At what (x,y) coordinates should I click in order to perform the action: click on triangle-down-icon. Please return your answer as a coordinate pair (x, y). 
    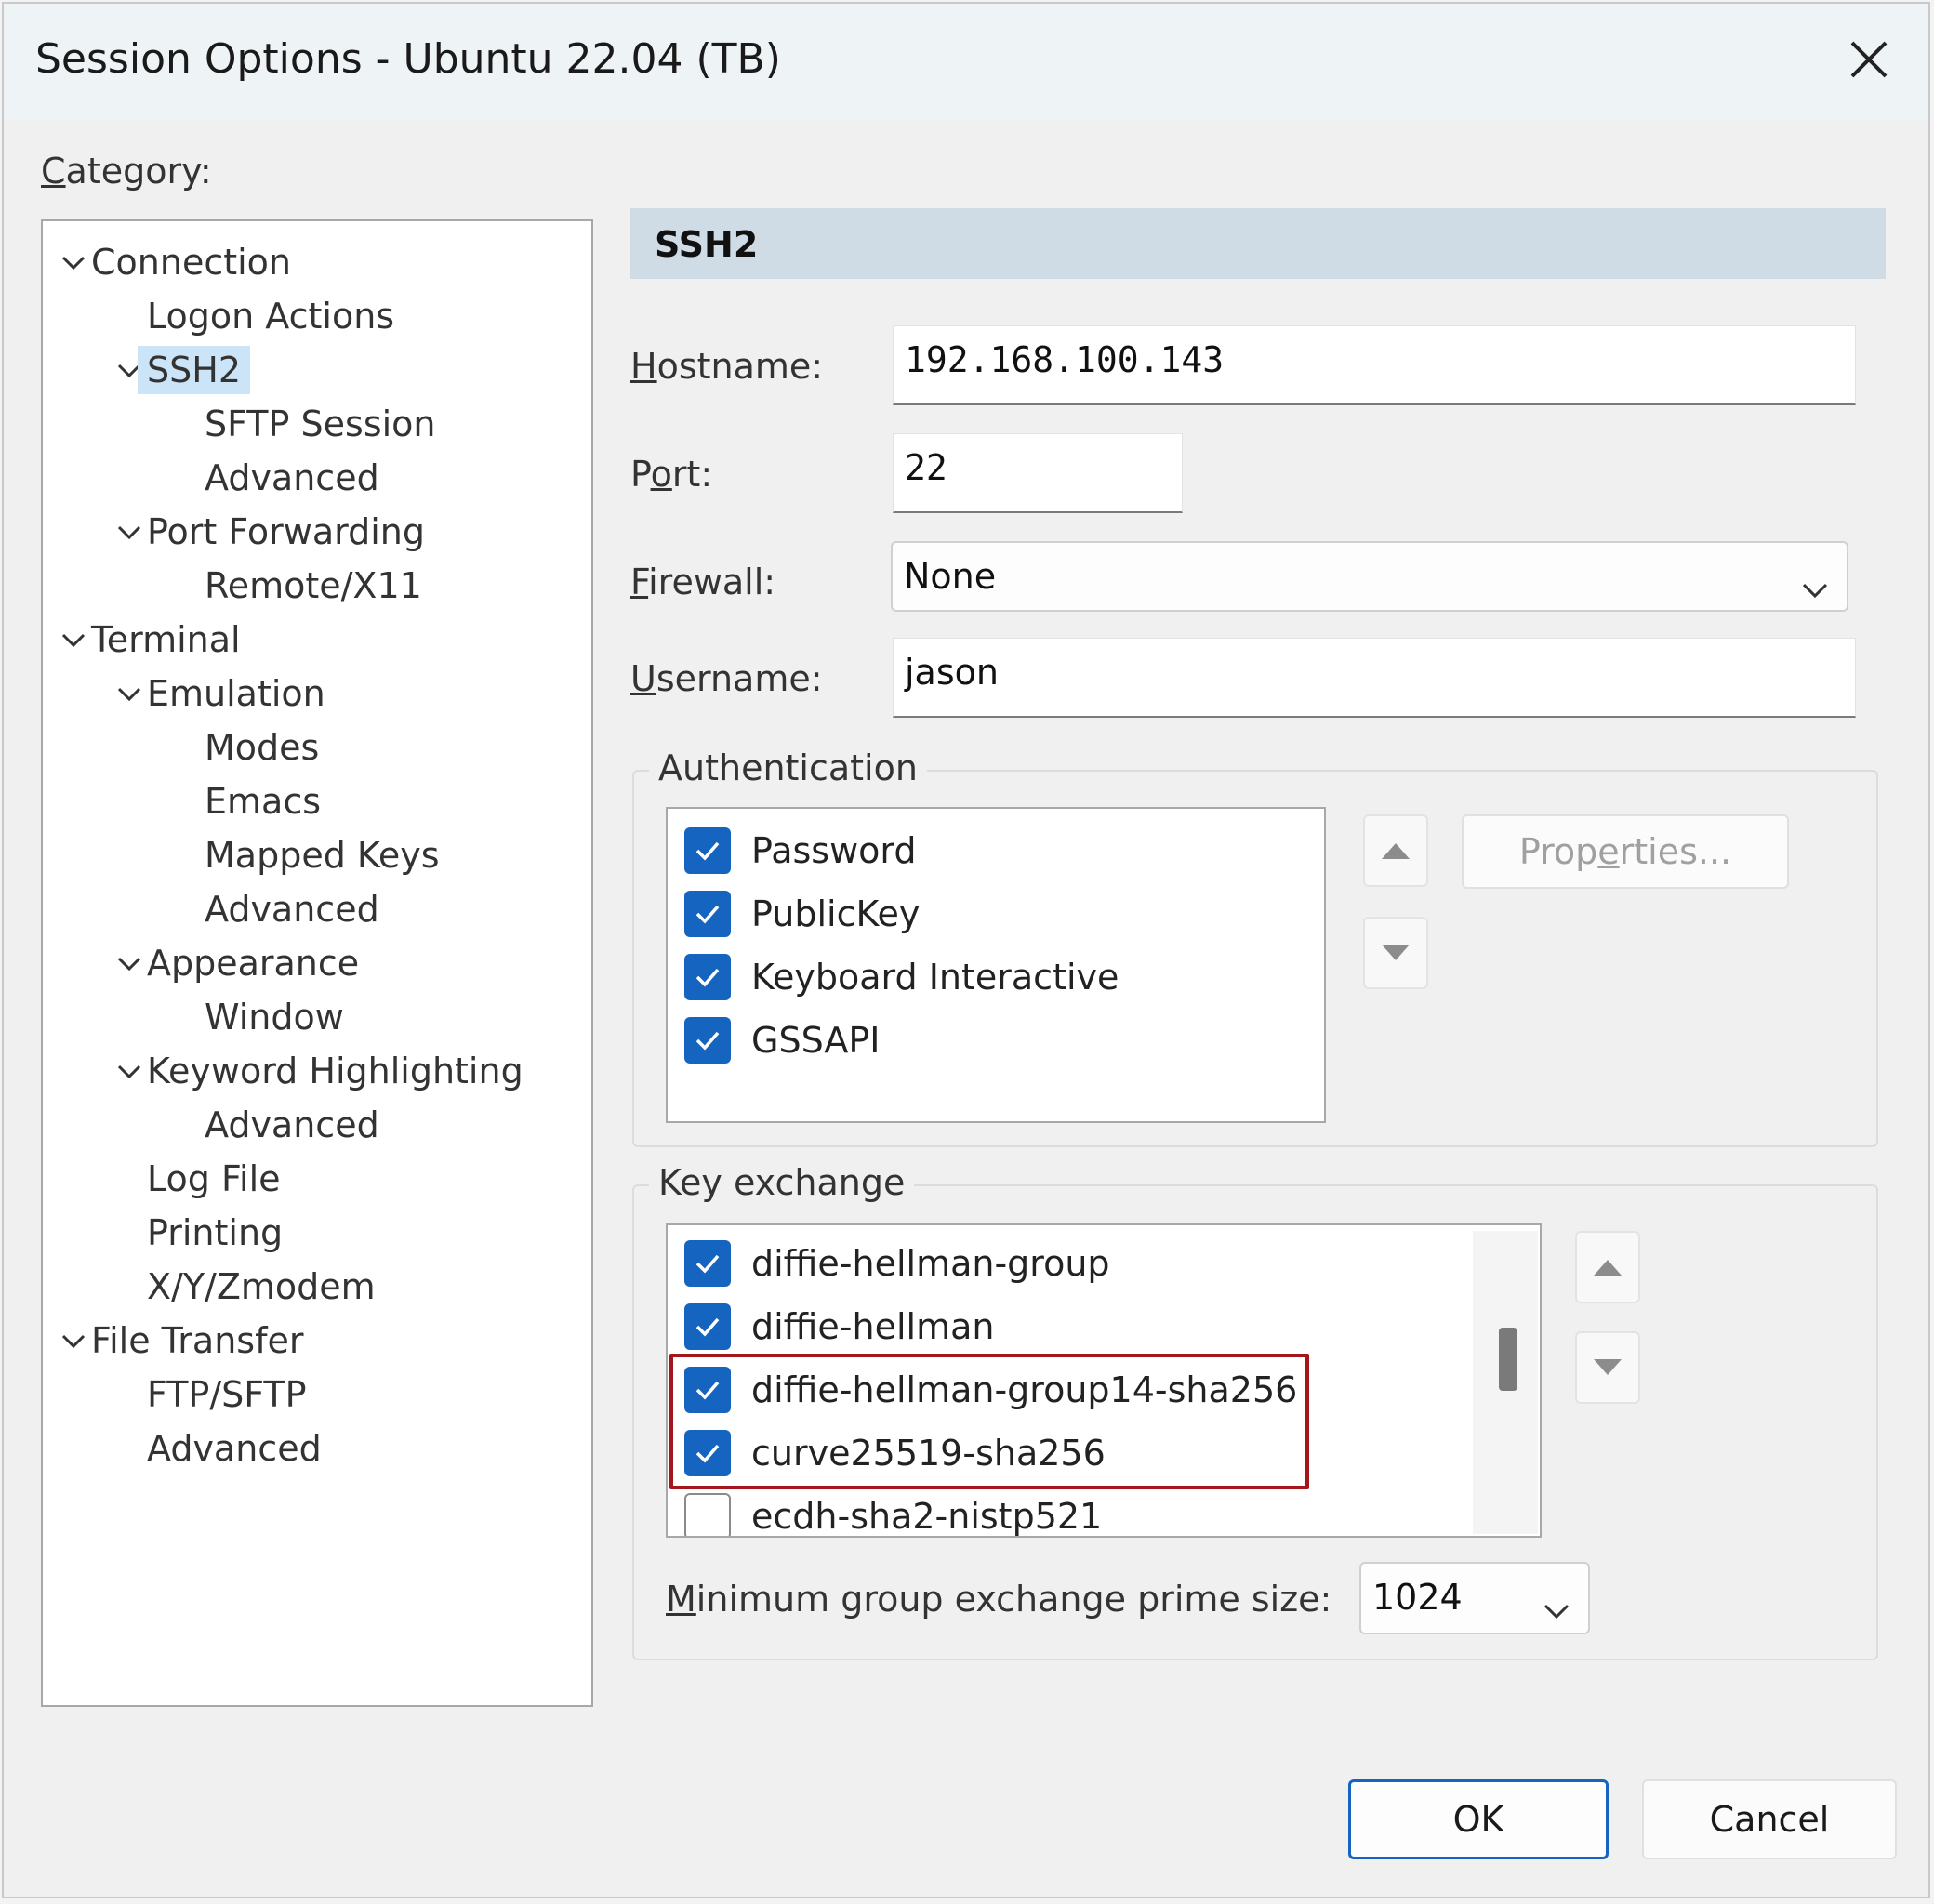
    Looking at the image, I should click on (1396, 952).